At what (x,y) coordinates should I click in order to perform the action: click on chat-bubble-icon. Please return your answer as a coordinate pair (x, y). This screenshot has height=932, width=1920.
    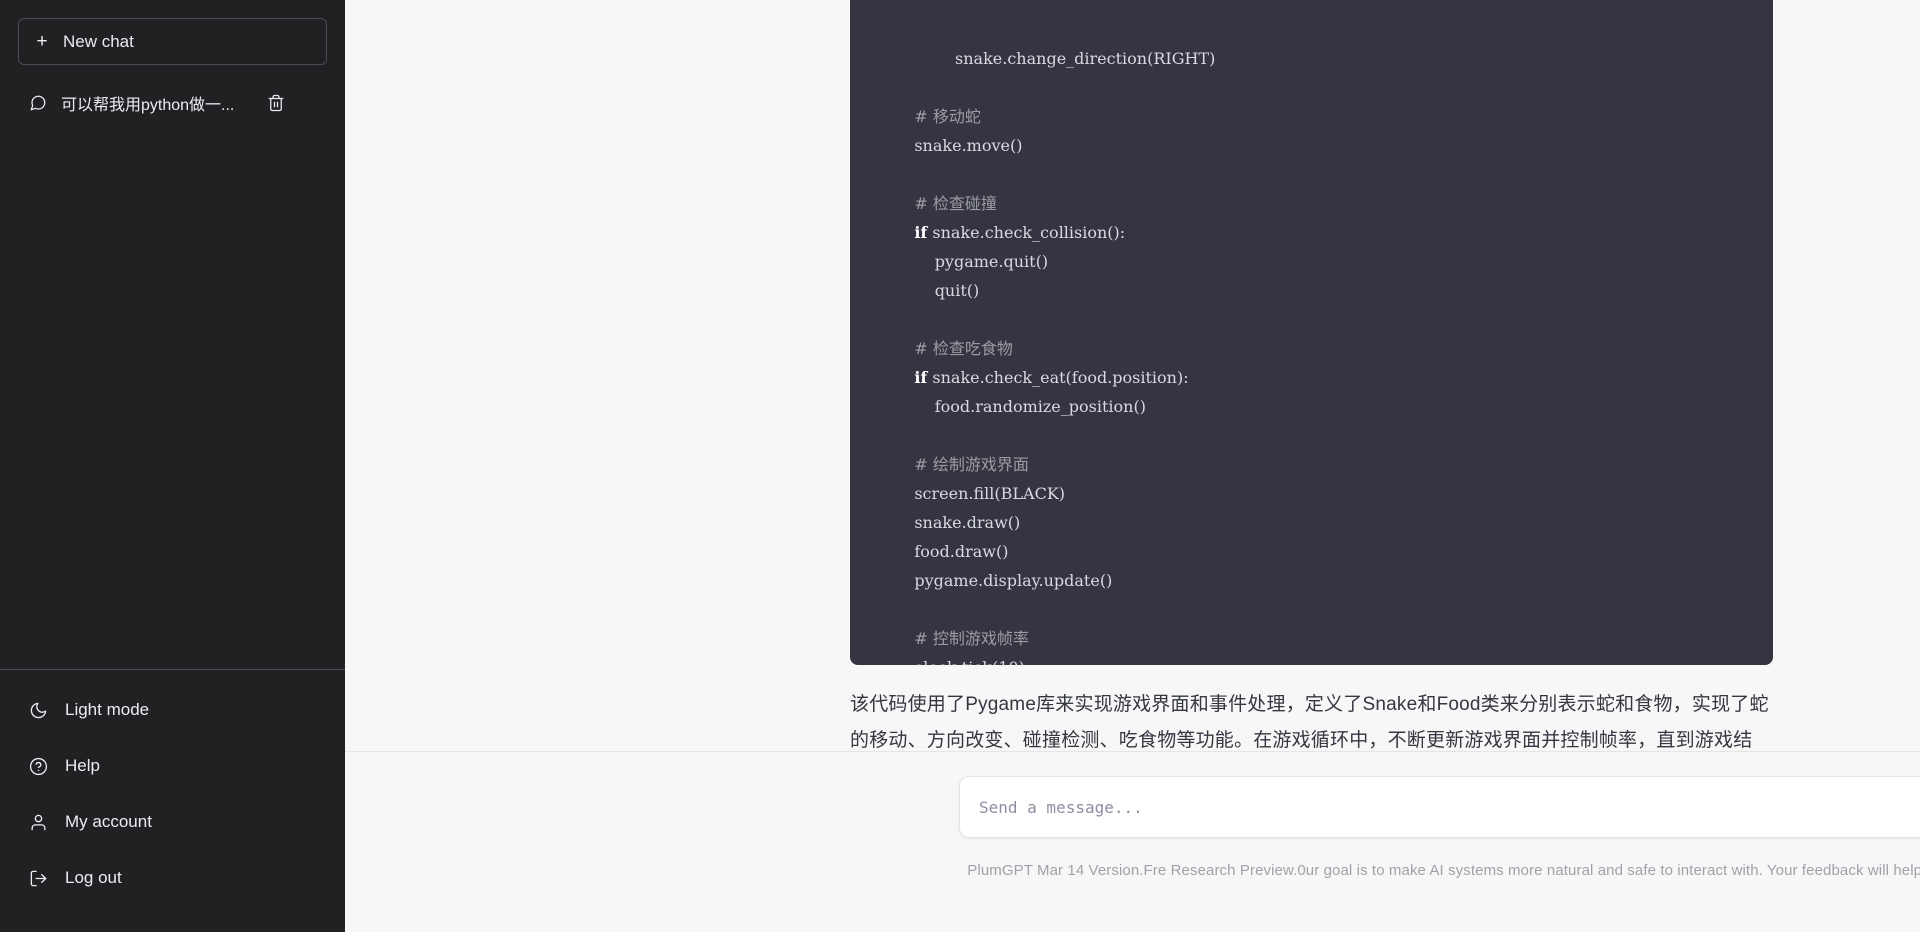
    Looking at the image, I should click on (38, 103).